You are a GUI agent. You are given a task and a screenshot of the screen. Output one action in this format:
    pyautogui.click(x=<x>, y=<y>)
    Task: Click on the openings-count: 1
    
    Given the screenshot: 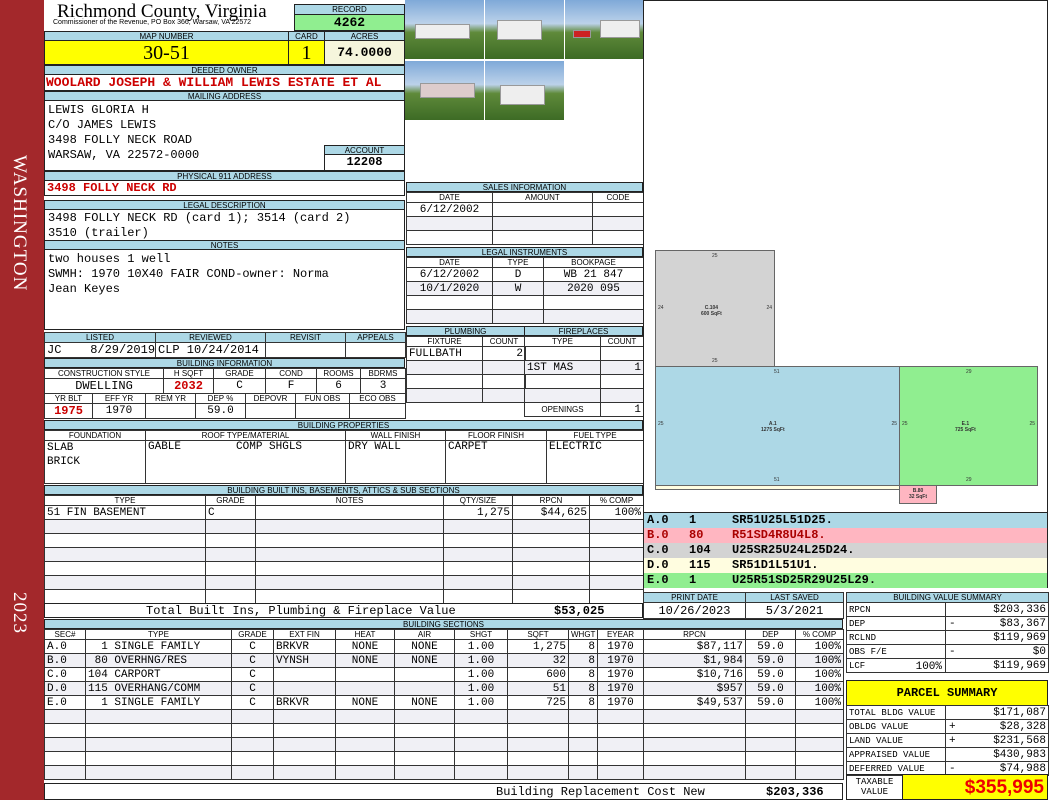 What is the action you would take?
    pyautogui.click(x=622, y=409)
    